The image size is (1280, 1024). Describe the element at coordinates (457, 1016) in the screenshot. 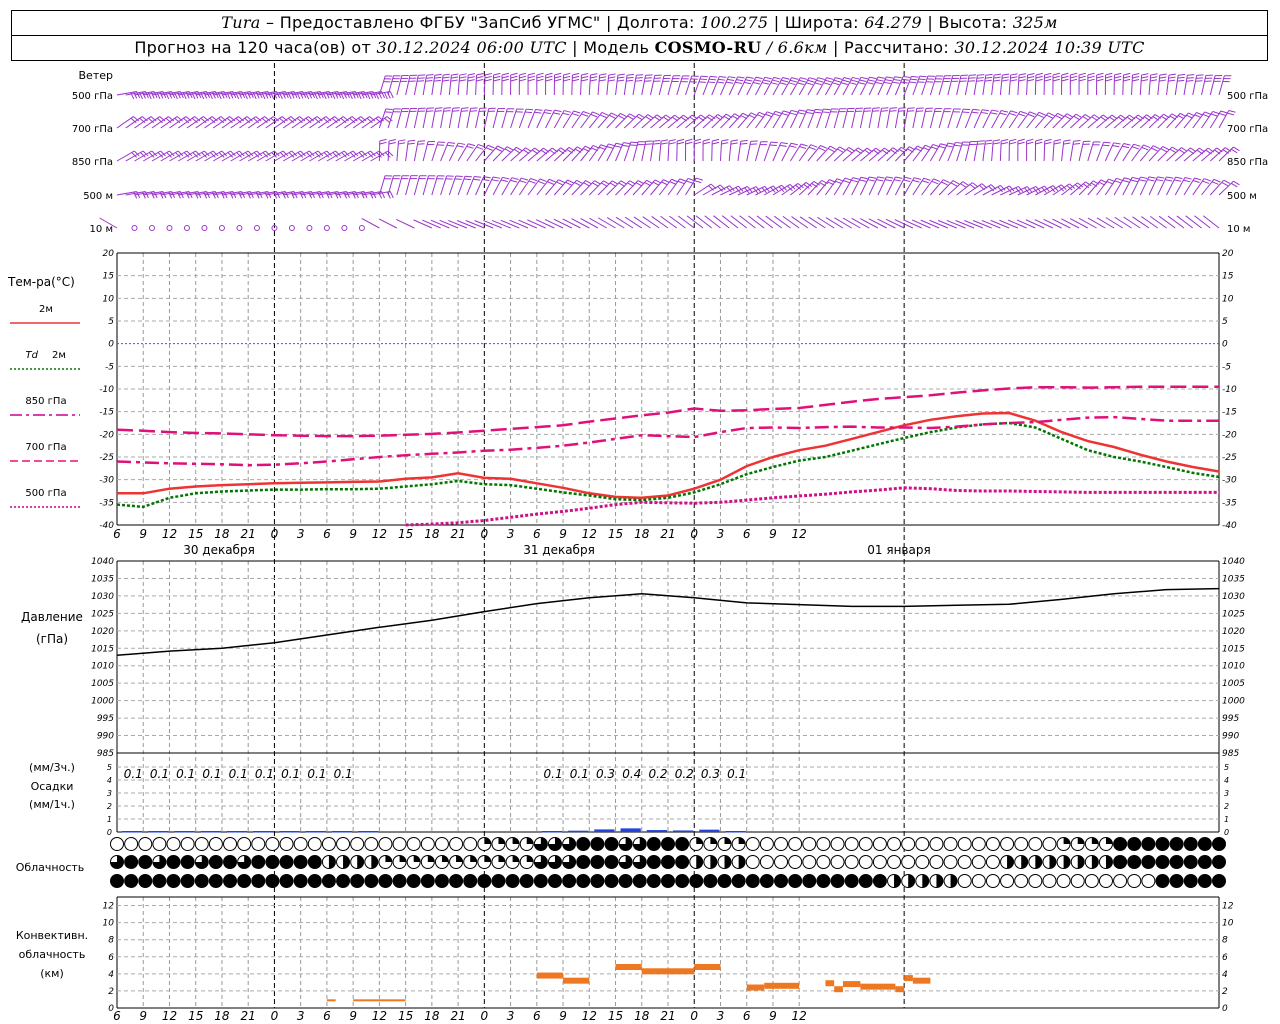

I see `bottom-time-tick-label: 21` at that location.